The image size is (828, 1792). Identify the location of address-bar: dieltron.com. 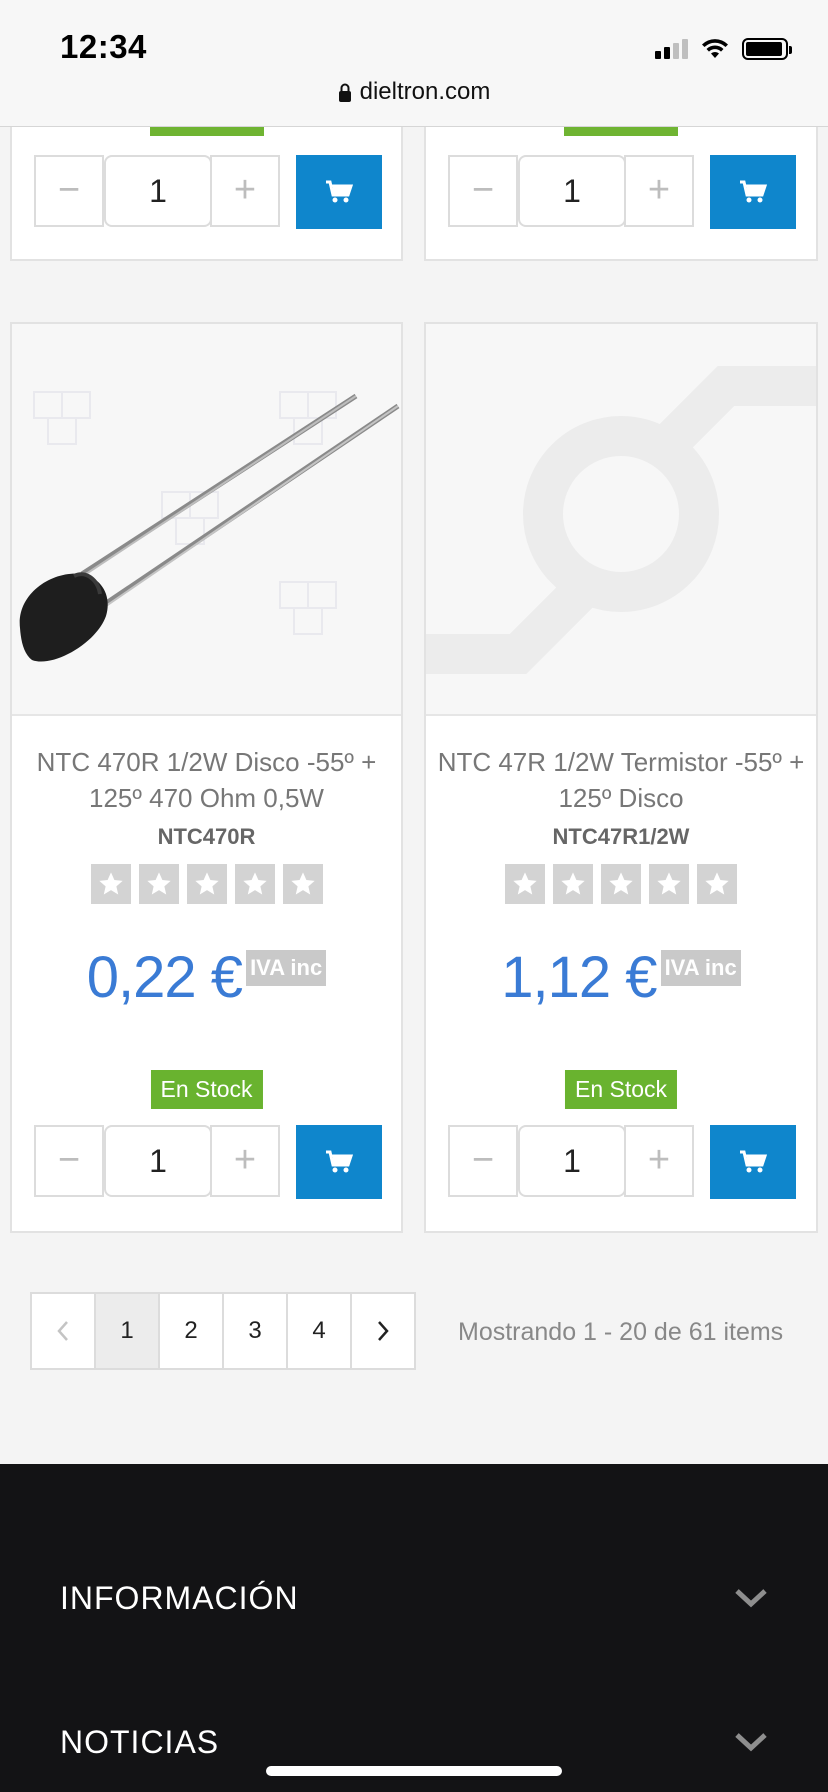
(414, 92).